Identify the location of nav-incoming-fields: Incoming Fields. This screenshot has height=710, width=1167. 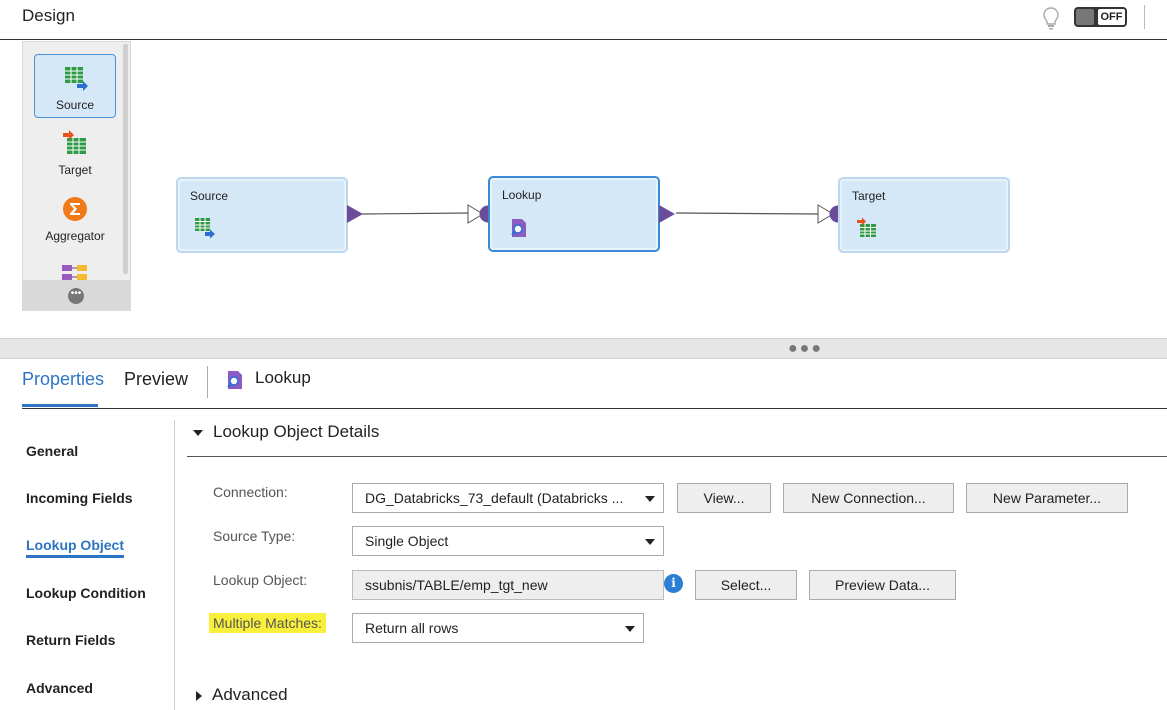
(79, 498).